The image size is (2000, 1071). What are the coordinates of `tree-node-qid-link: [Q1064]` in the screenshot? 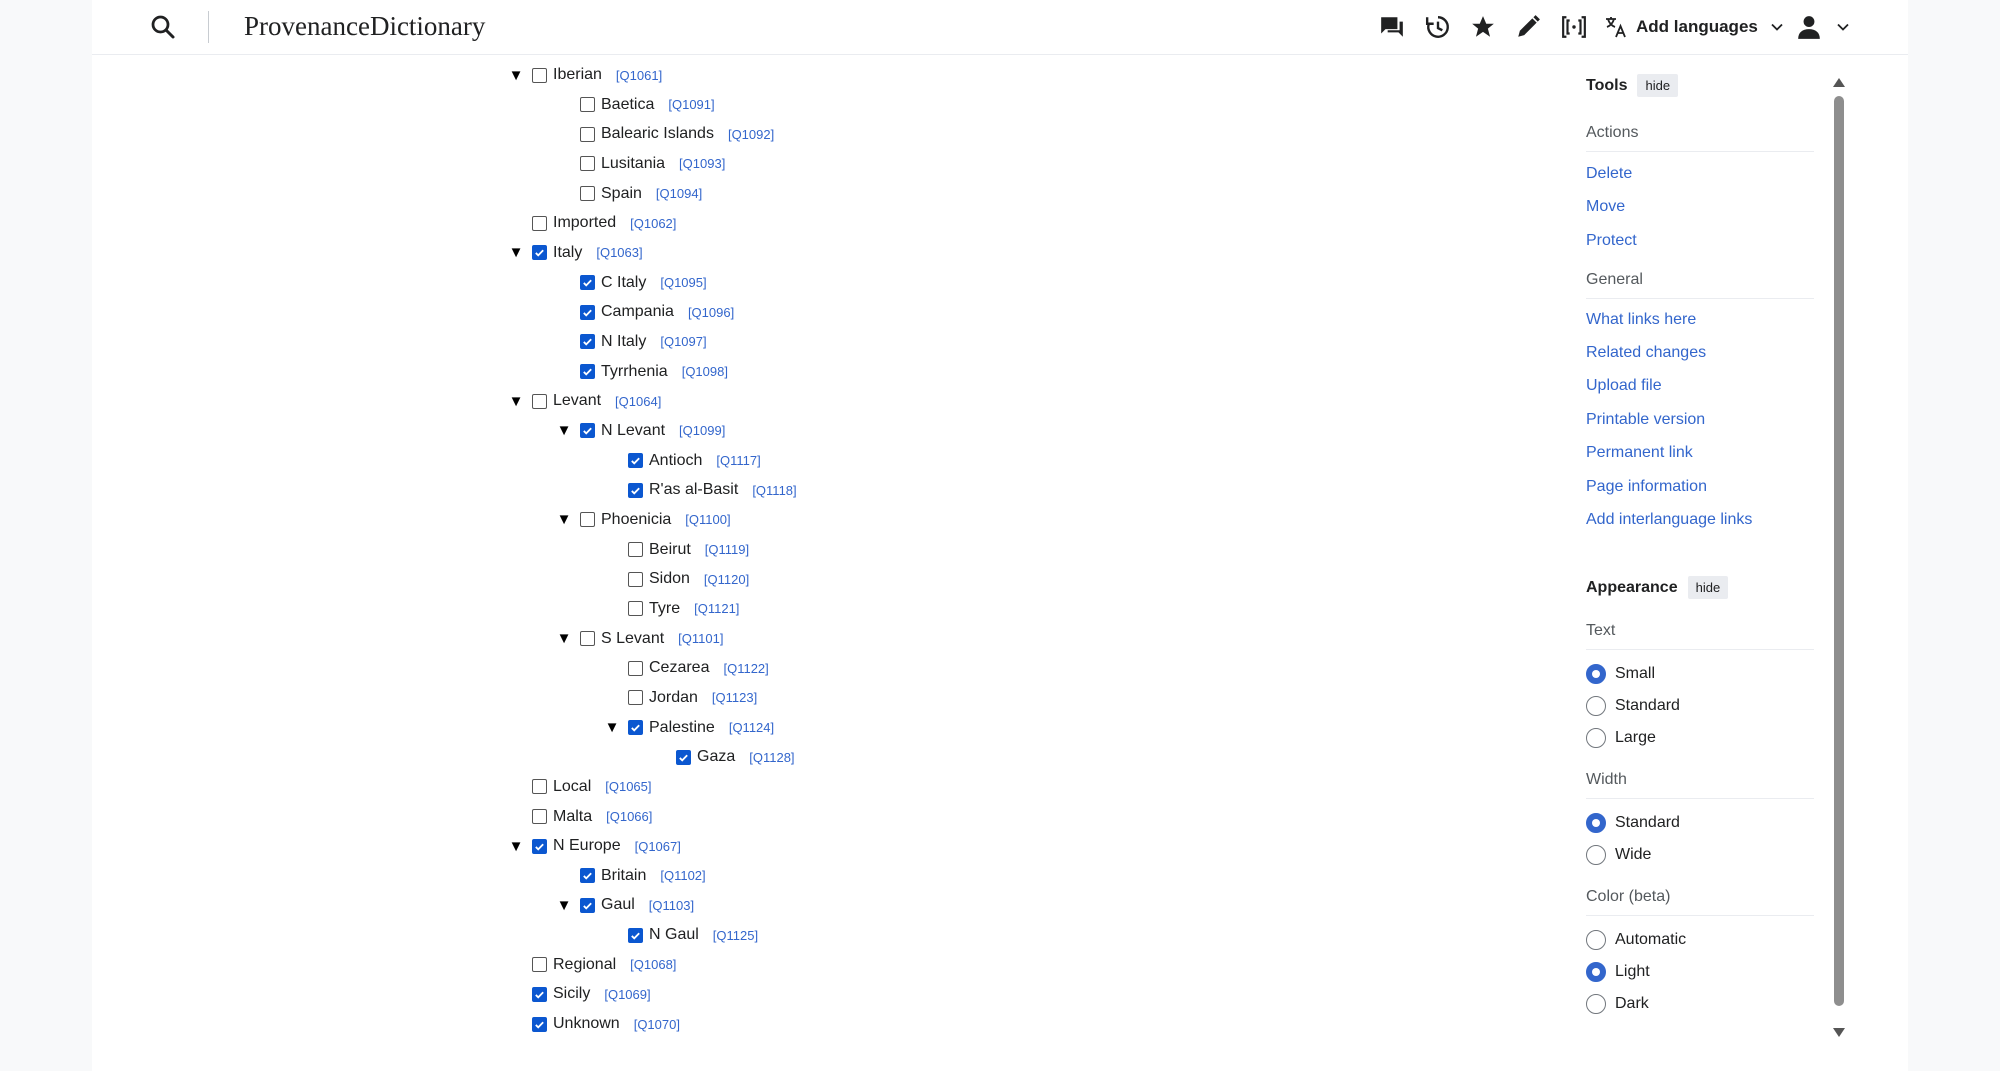 It's located at (638, 401).